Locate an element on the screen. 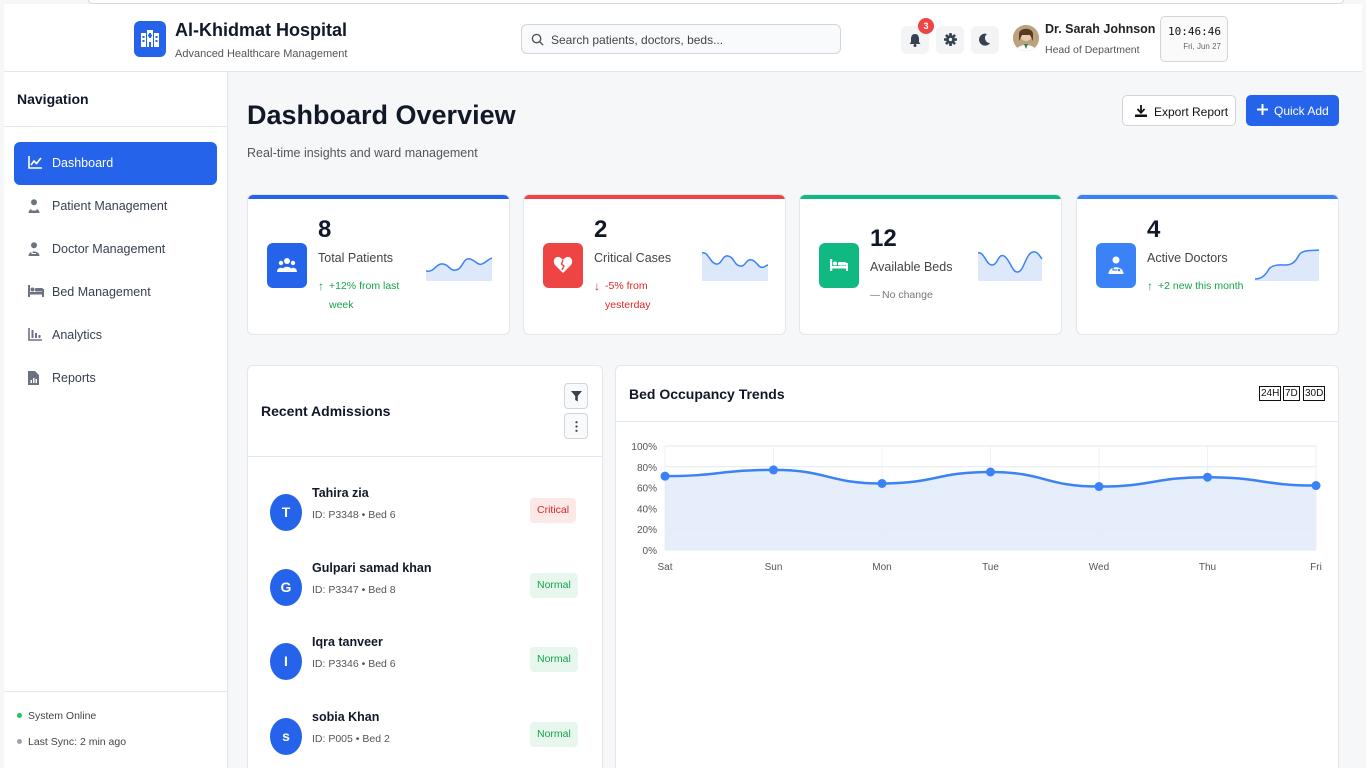  user-name: Dr. Sarah Johnson is located at coordinates (1100, 29).